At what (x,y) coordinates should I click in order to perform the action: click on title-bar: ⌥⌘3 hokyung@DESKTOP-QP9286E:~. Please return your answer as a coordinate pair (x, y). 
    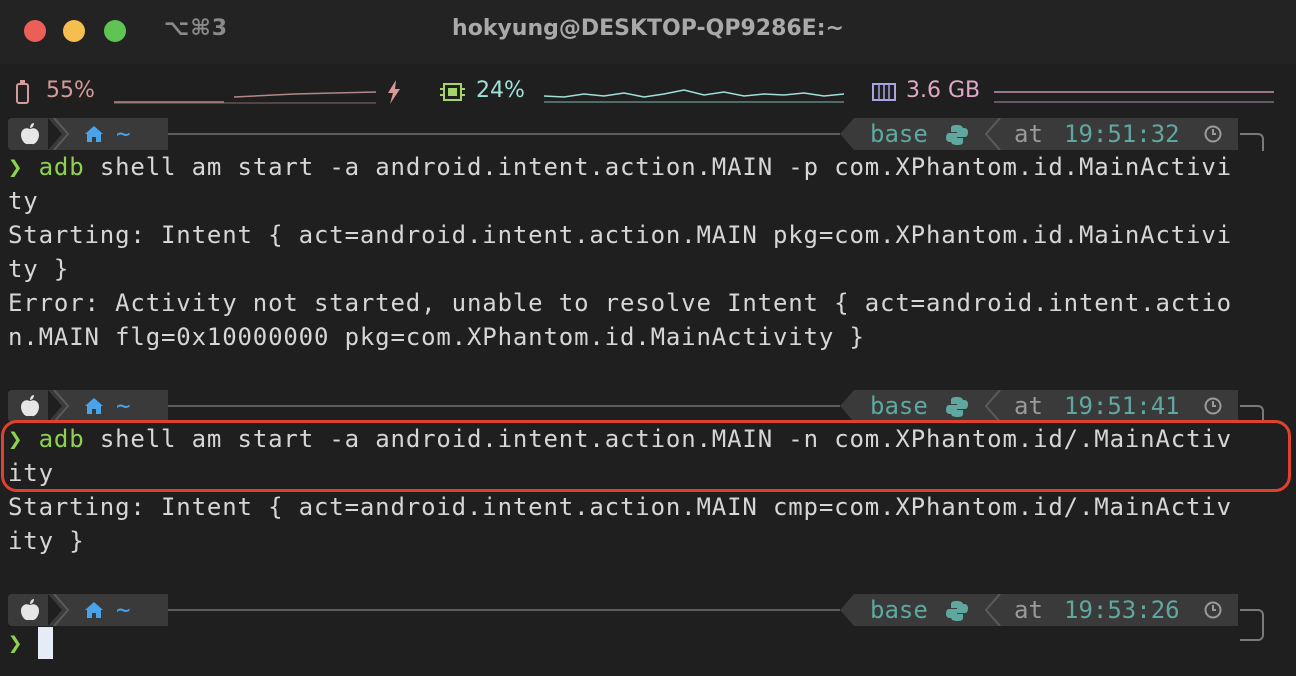
    Looking at the image, I should click on (648, 32).